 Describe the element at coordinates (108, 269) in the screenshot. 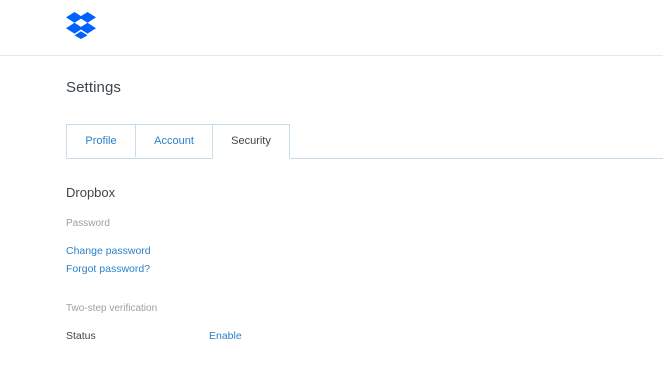

I see `forgot-password-link: Forgot password?` at that location.